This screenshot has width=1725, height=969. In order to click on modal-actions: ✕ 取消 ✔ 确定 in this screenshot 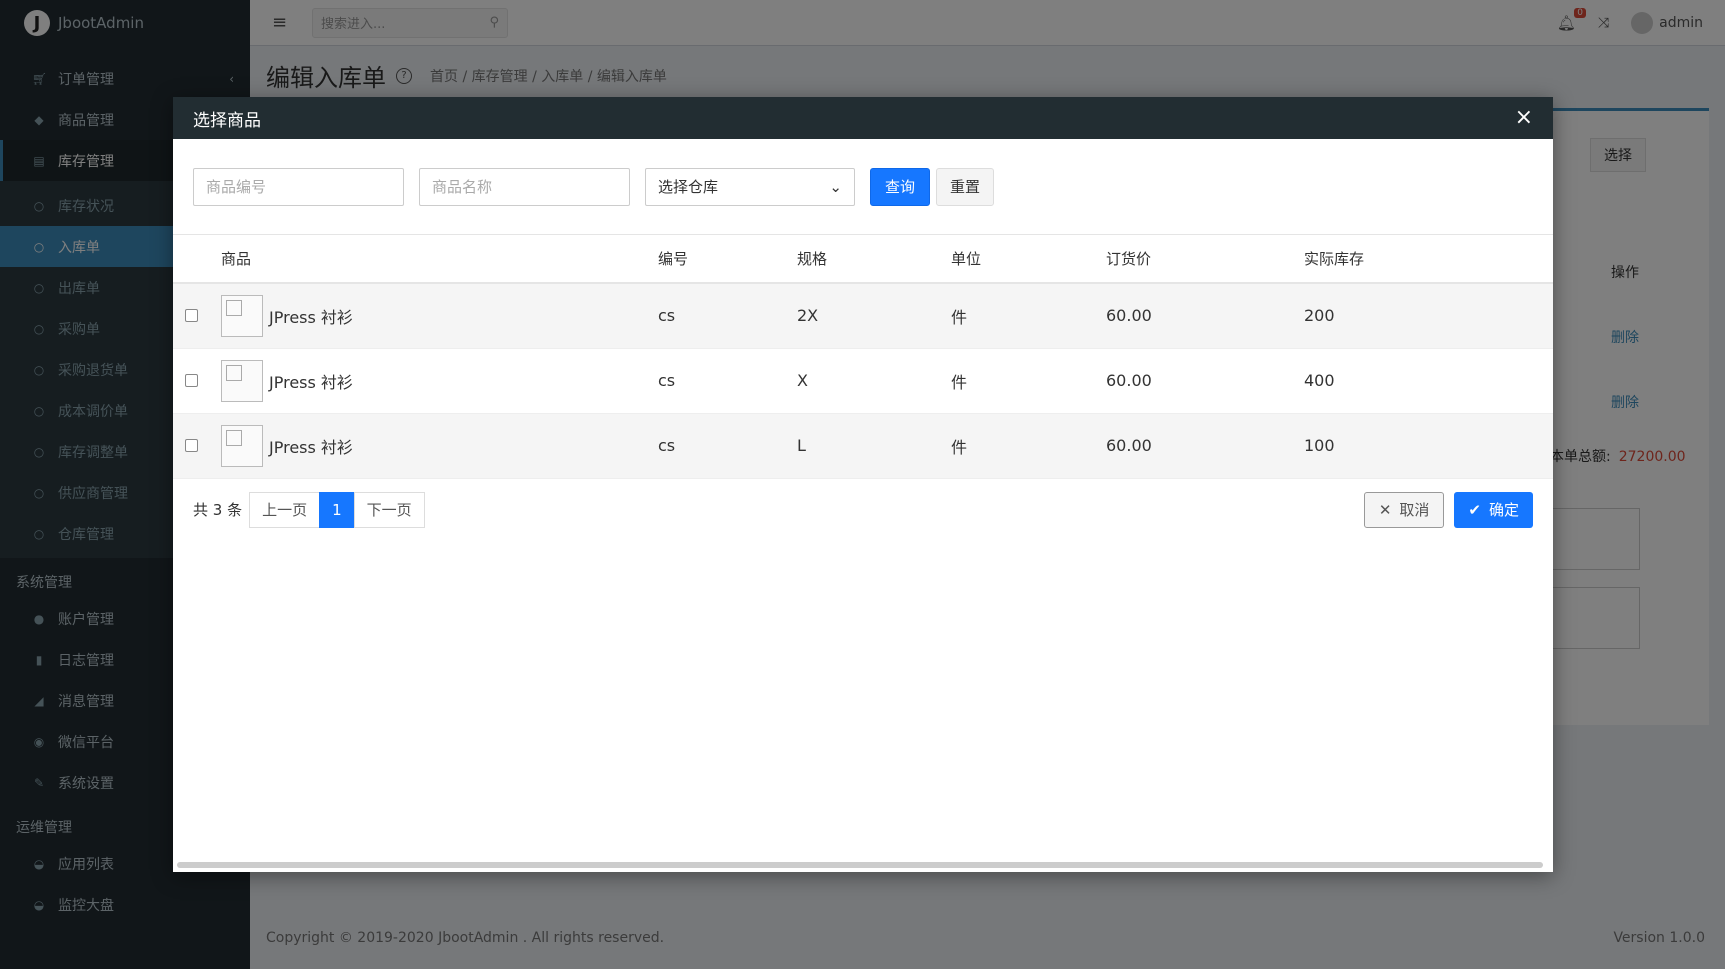, I will do `click(1448, 509)`.